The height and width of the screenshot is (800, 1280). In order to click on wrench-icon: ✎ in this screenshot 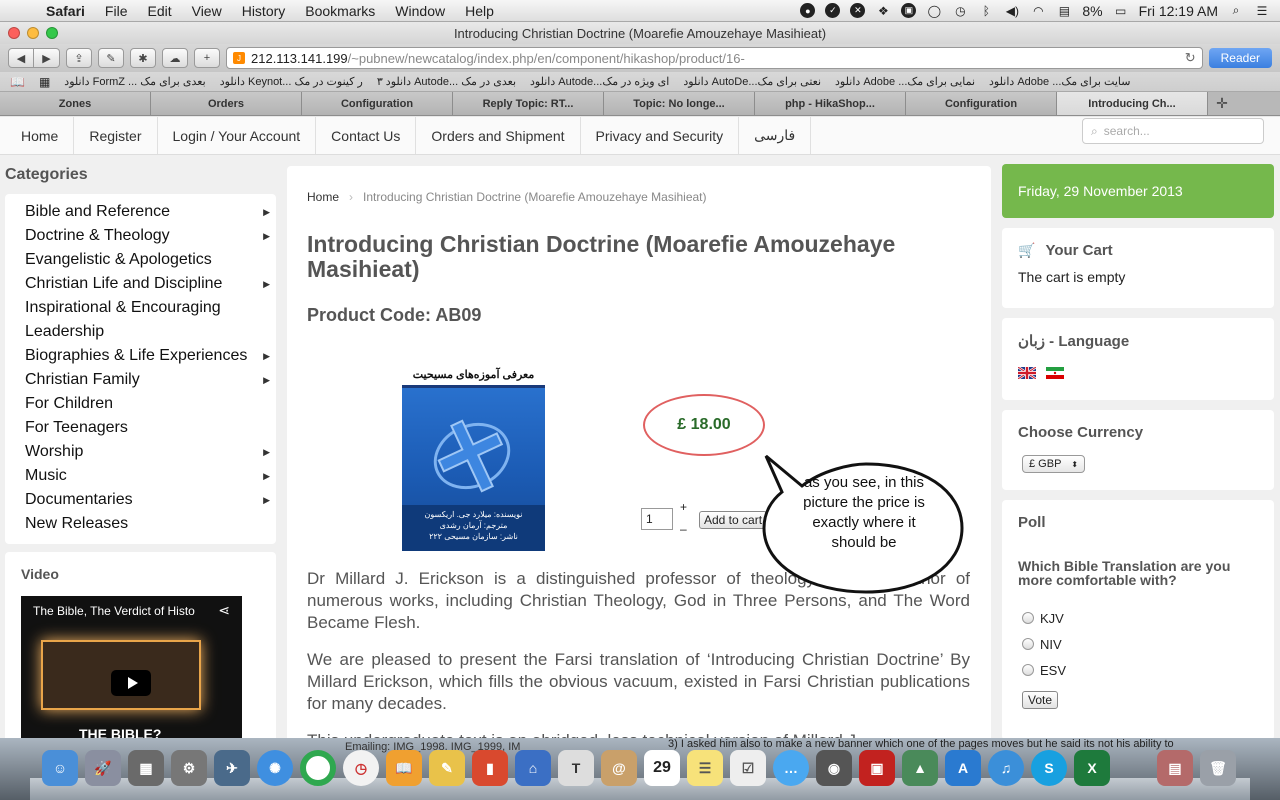, I will do `click(111, 58)`.